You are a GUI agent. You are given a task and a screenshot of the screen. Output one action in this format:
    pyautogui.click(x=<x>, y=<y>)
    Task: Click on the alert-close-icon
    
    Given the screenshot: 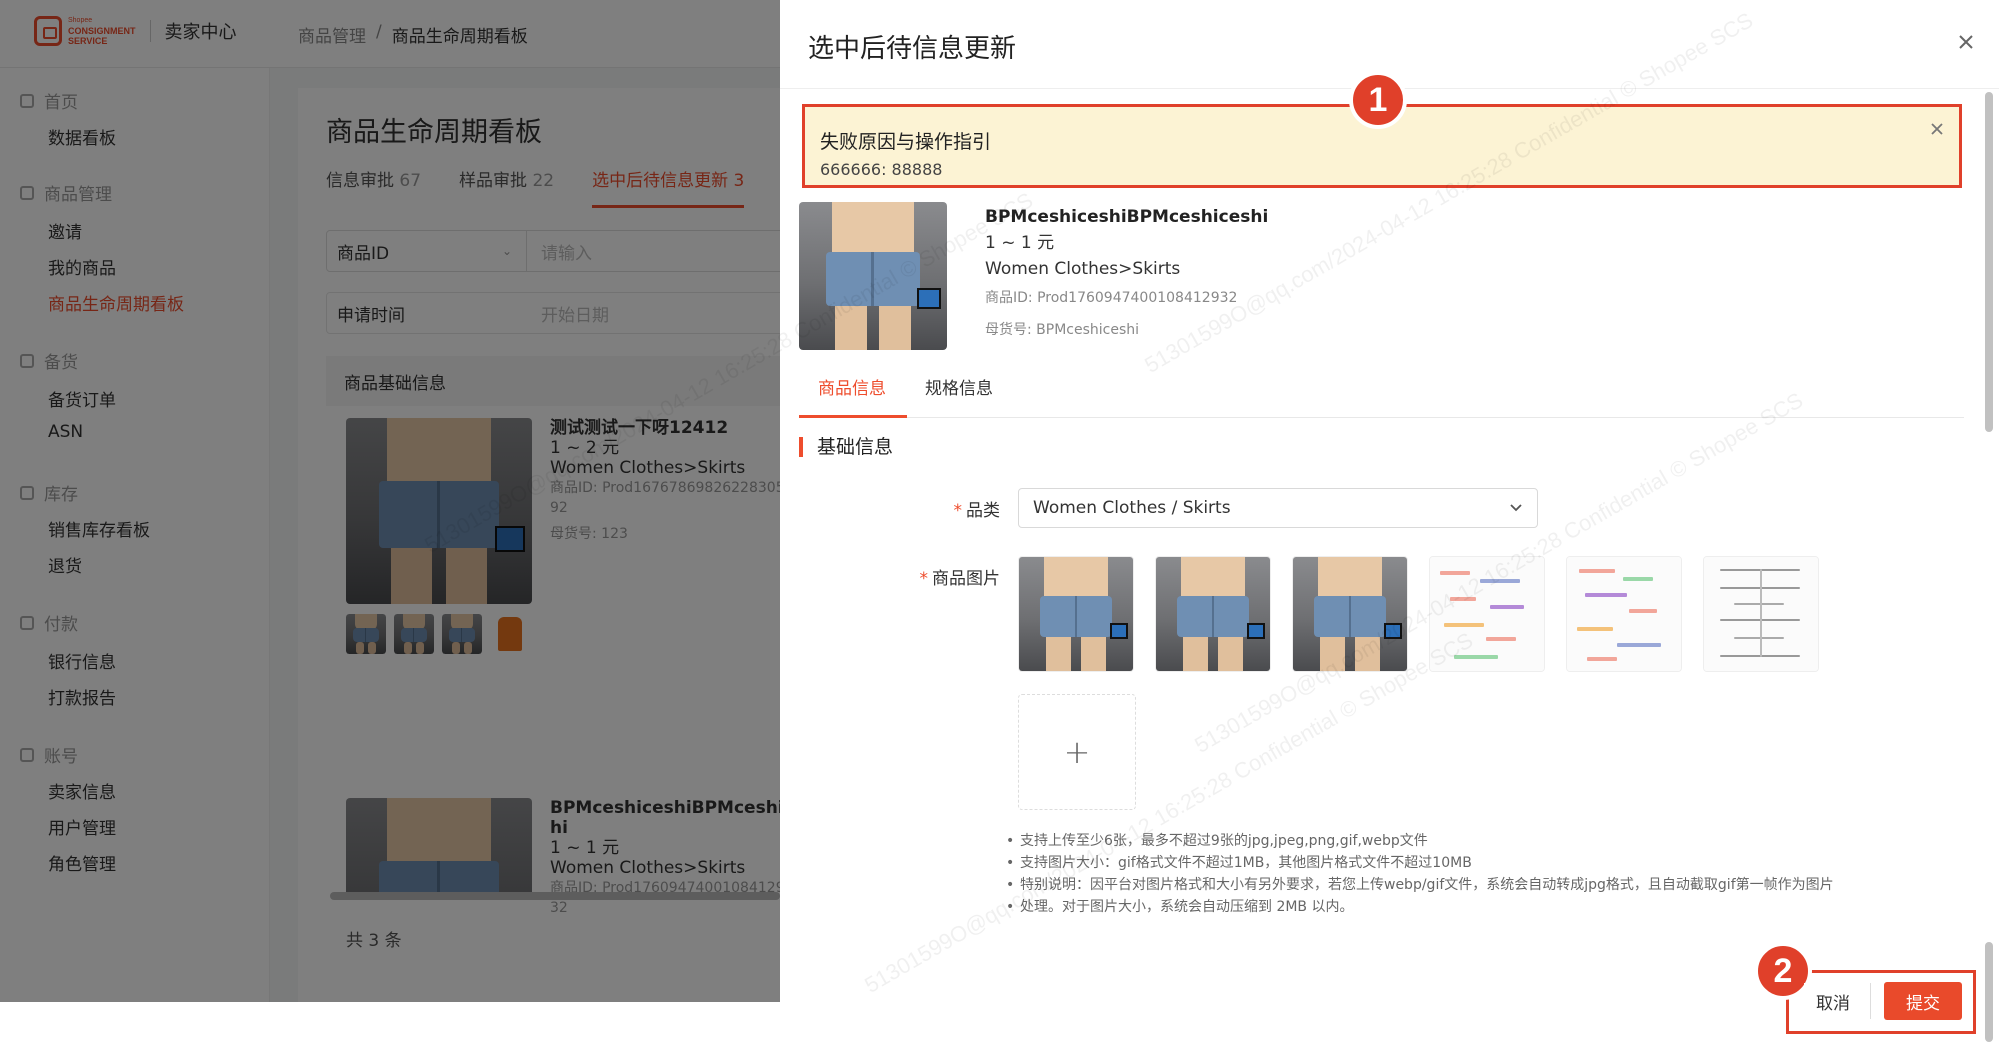 What is the action you would take?
    pyautogui.click(x=1937, y=129)
    